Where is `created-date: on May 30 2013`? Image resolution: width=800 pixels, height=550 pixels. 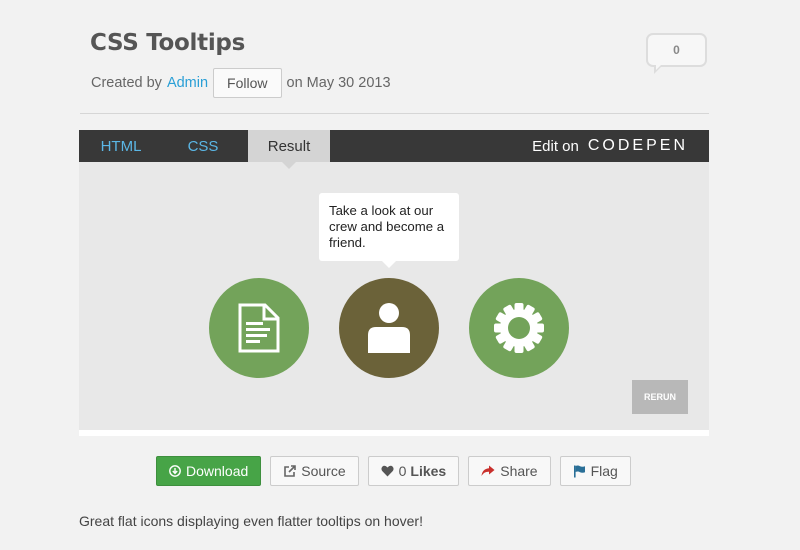
created-date: on May 30 2013 is located at coordinates (338, 83).